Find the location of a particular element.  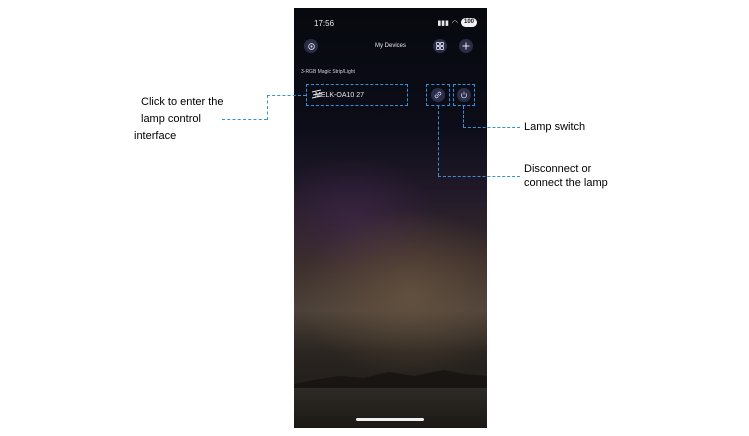

annotation-disconnect-line2: connect the lamp is located at coordinates (566, 183).